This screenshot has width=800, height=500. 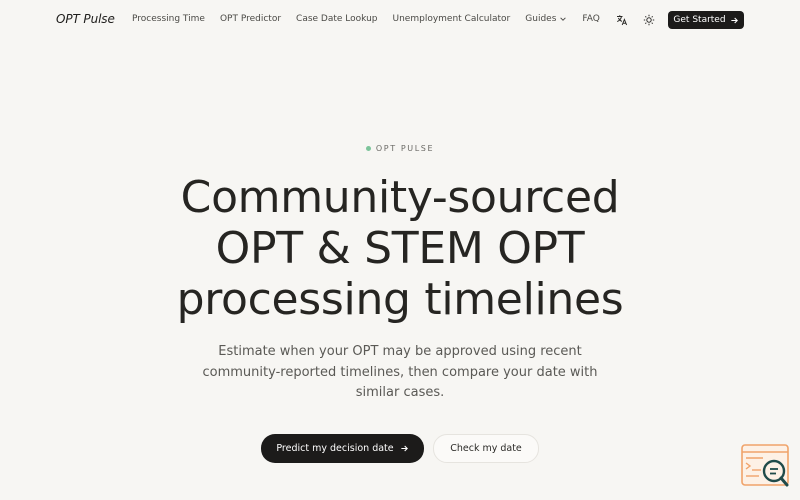 I want to click on hero-eyebrow: OPT PULSE, so click(x=400, y=148).